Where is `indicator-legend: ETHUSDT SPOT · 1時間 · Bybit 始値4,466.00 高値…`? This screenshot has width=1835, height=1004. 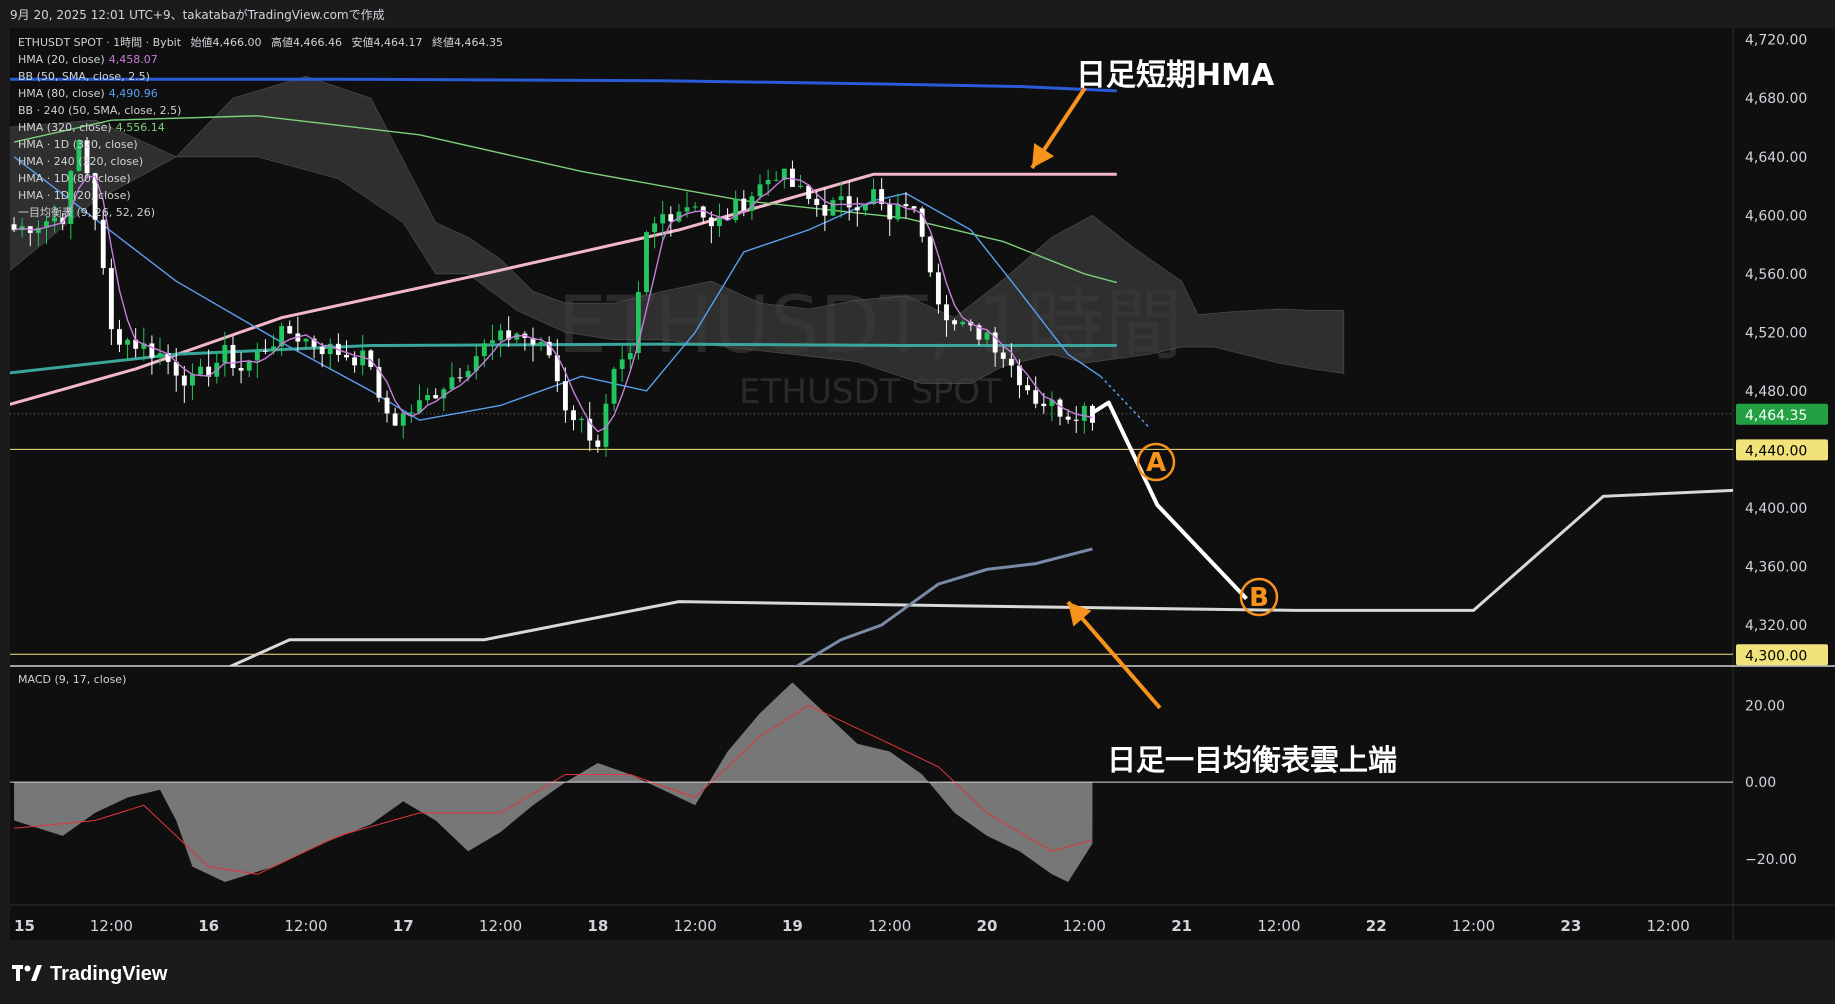
indicator-legend: ETHUSDT SPOT · 1時間 · Bybit 始値4,466.00 高値… is located at coordinates (260, 126).